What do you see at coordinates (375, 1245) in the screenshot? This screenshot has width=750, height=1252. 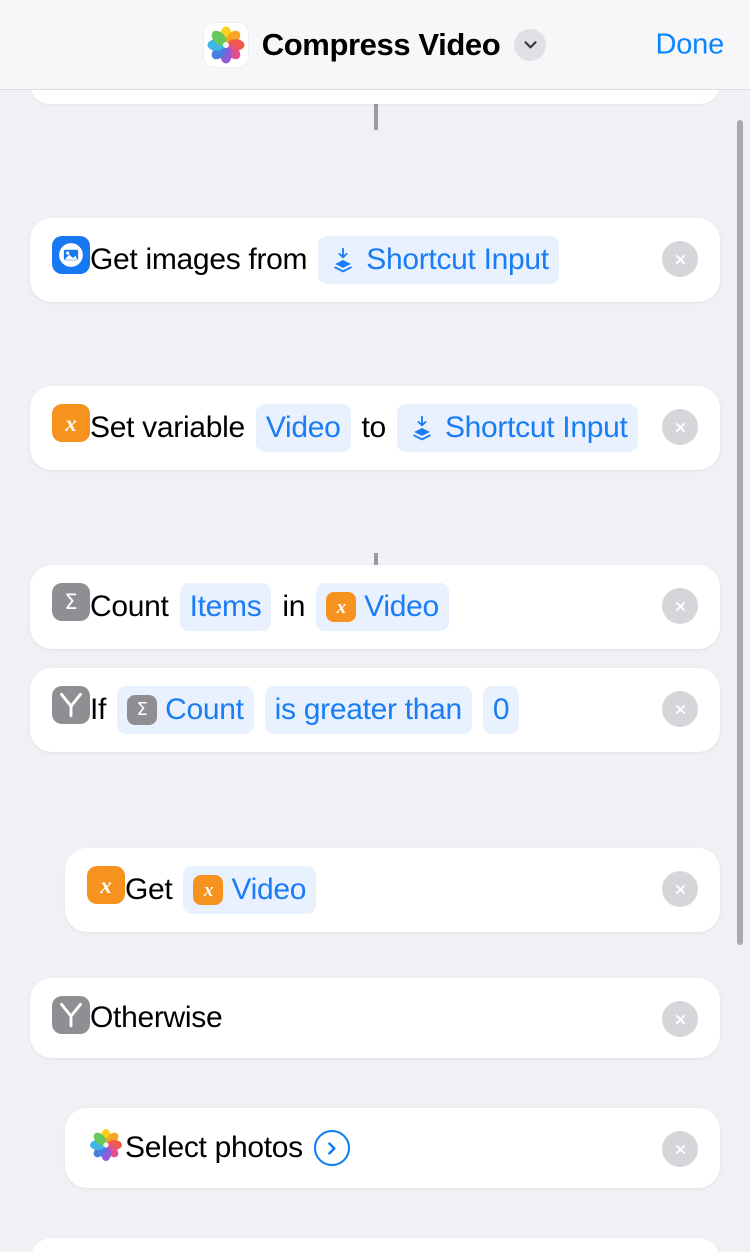 I see `action-card-end-if: End If` at bounding box center [375, 1245].